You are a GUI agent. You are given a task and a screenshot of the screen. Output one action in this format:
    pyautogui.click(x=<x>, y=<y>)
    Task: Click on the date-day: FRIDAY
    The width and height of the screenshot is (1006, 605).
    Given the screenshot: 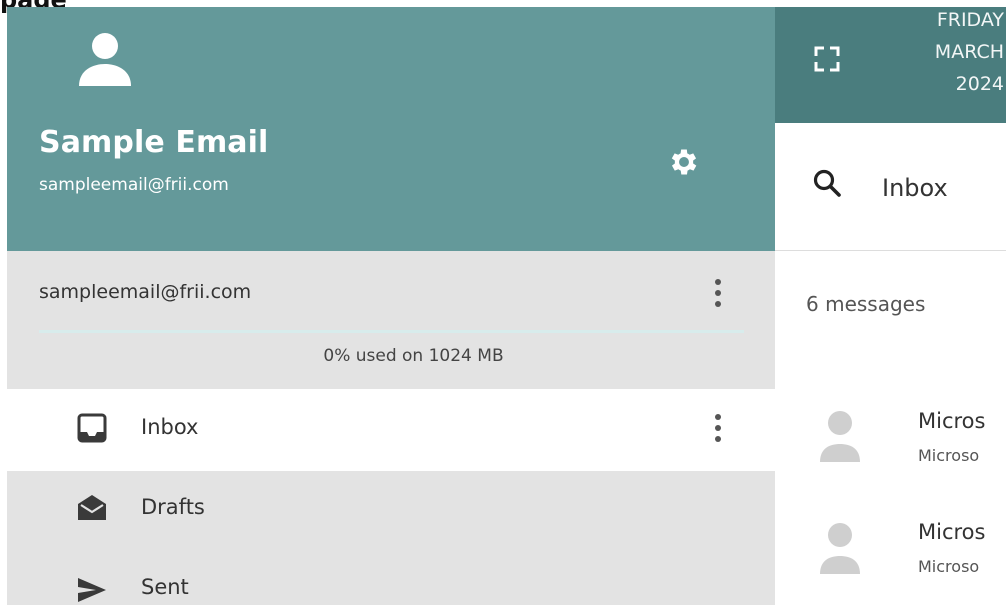 What is the action you would take?
    pyautogui.click(x=970, y=20)
    